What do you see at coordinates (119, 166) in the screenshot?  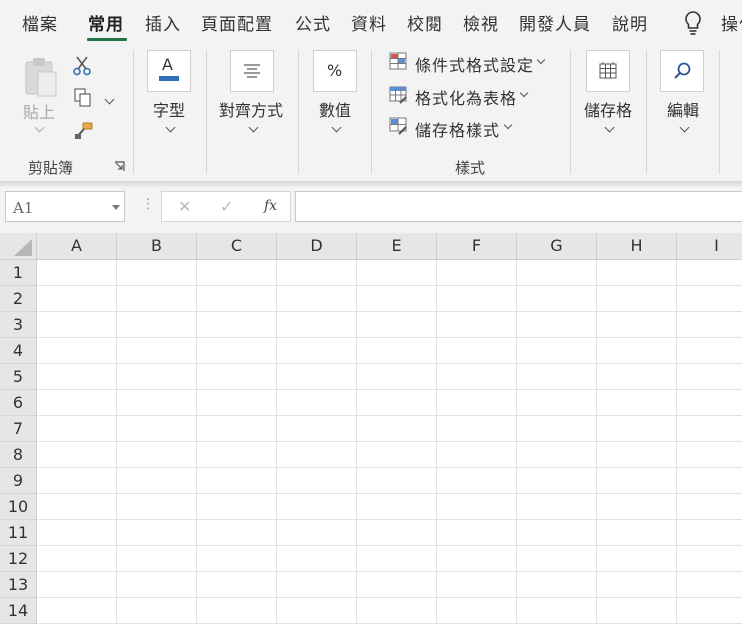 I see `dialog-launcher-icon` at bounding box center [119, 166].